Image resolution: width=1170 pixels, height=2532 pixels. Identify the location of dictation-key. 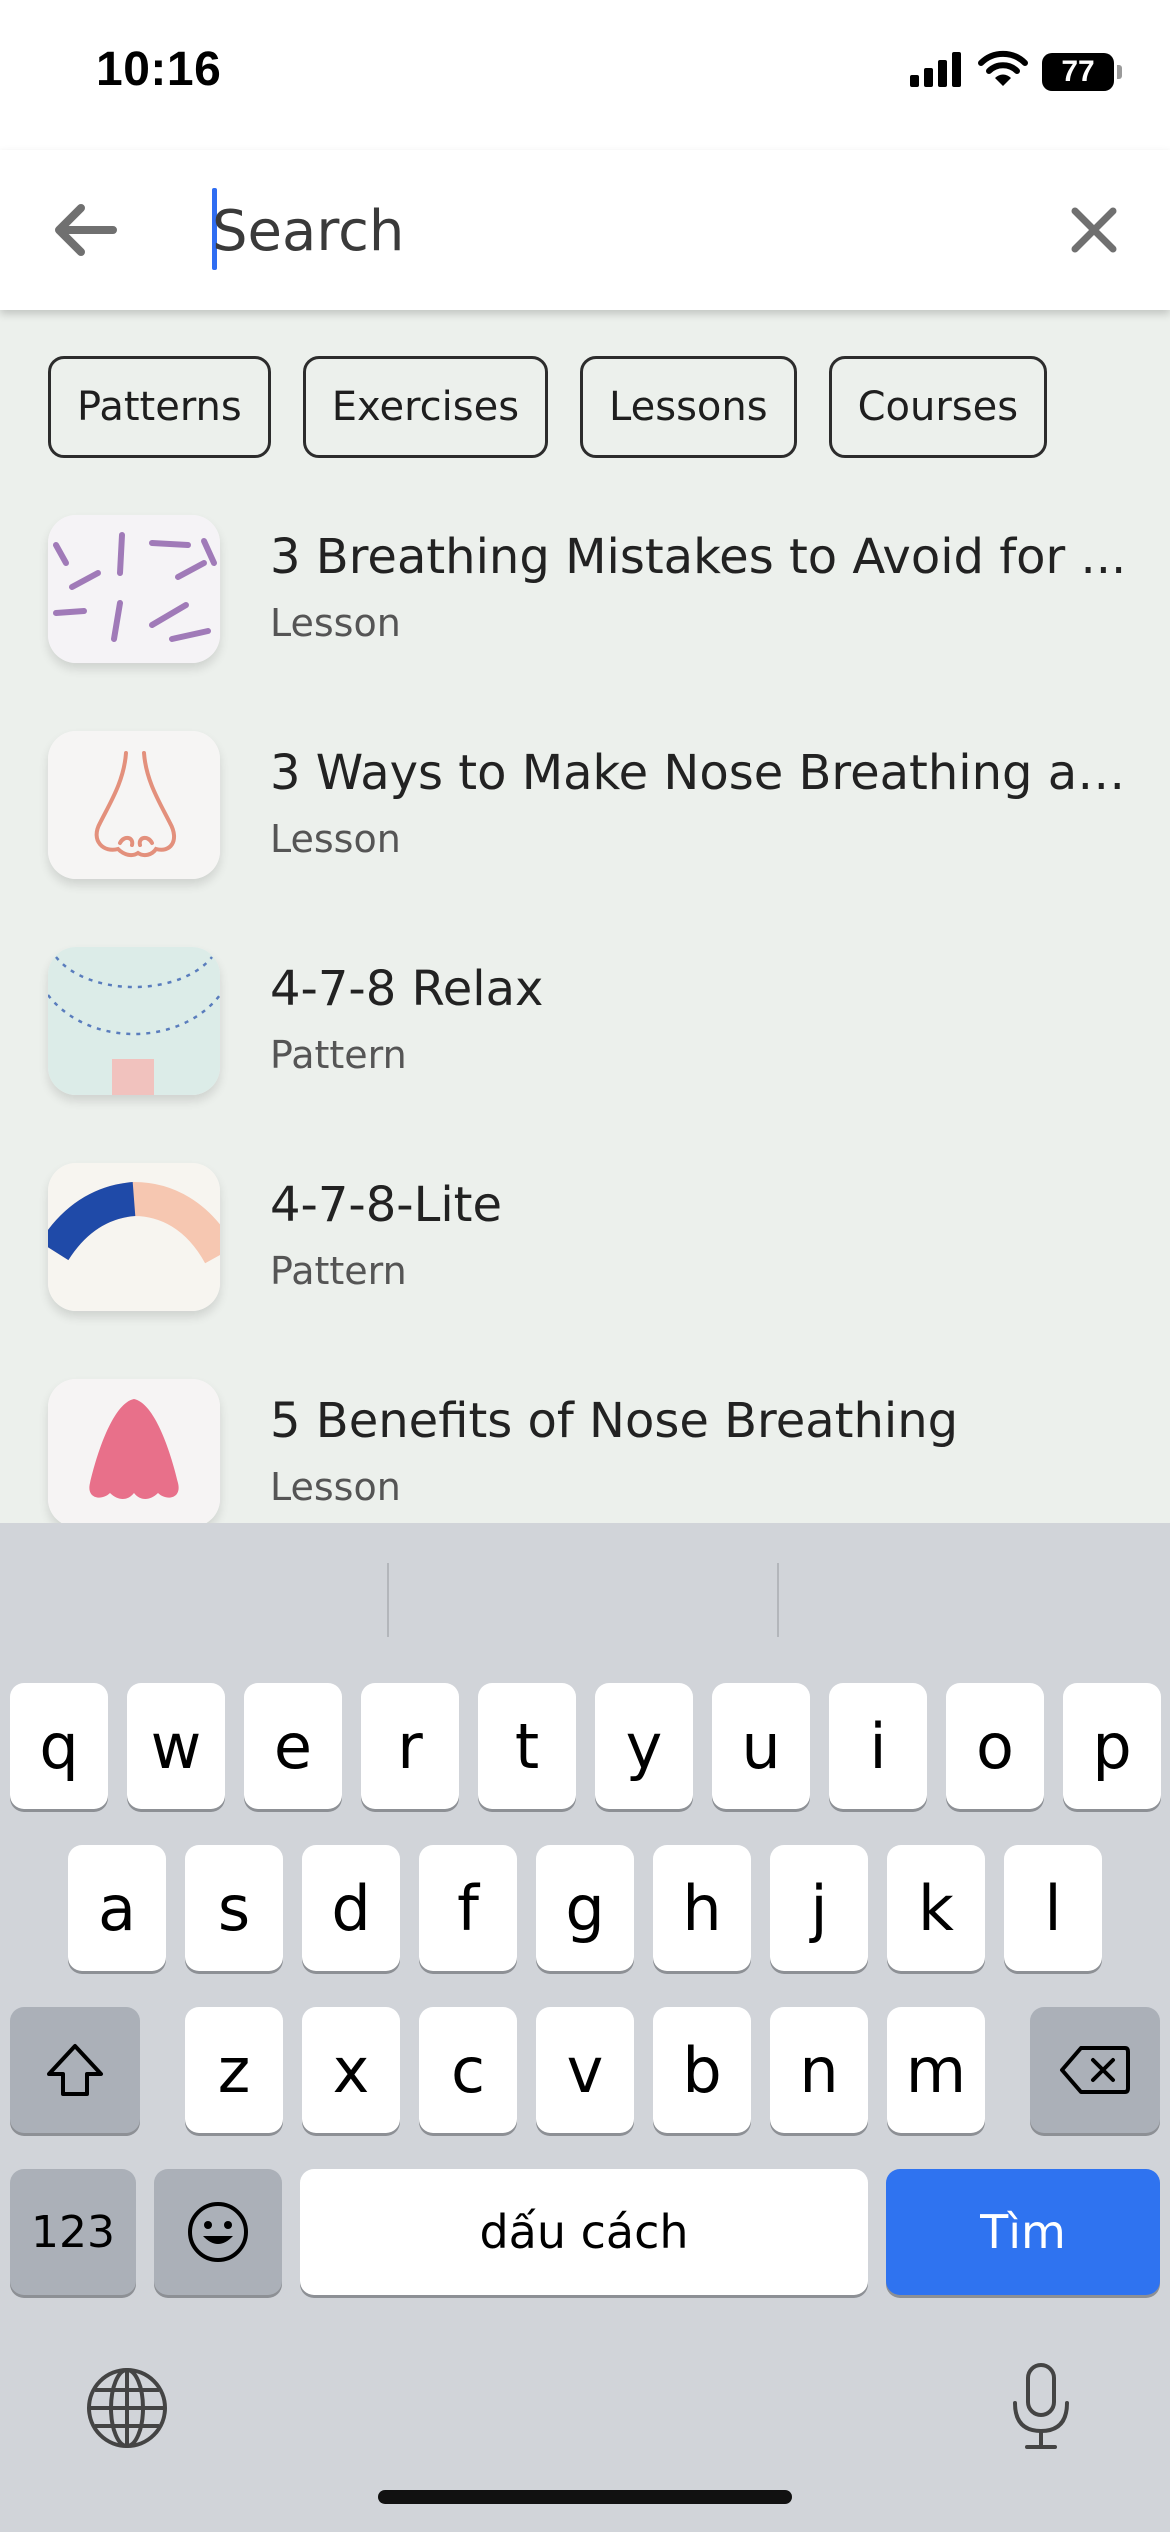
(1041, 2407).